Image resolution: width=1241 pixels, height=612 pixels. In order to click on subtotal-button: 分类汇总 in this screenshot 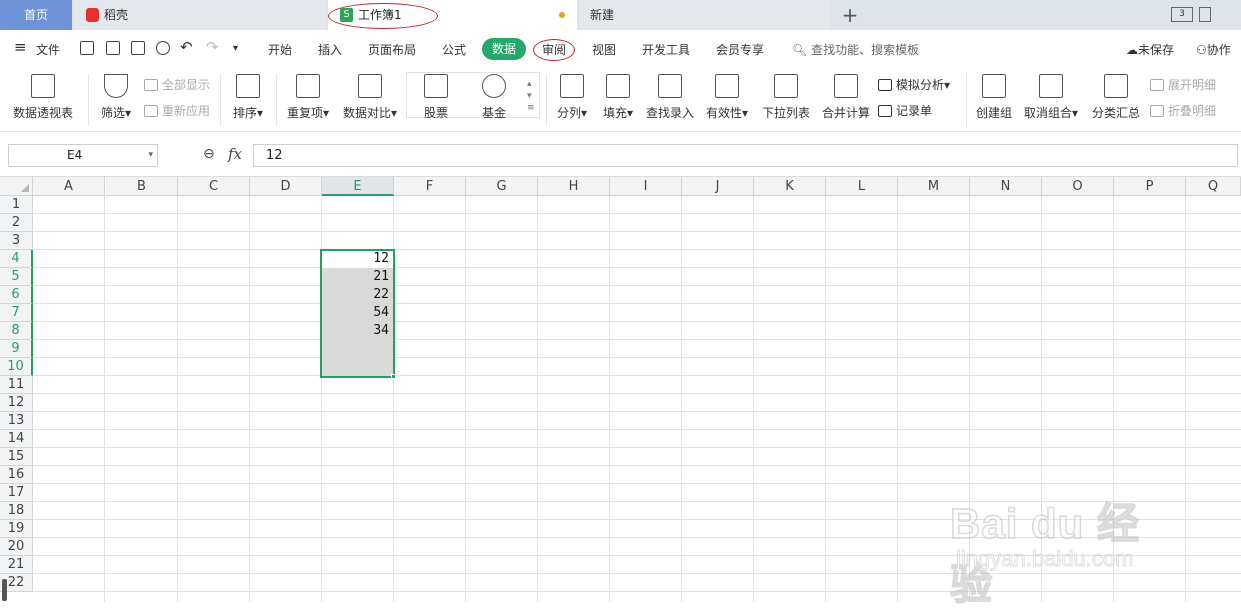, I will do `click(1116, 94)`.